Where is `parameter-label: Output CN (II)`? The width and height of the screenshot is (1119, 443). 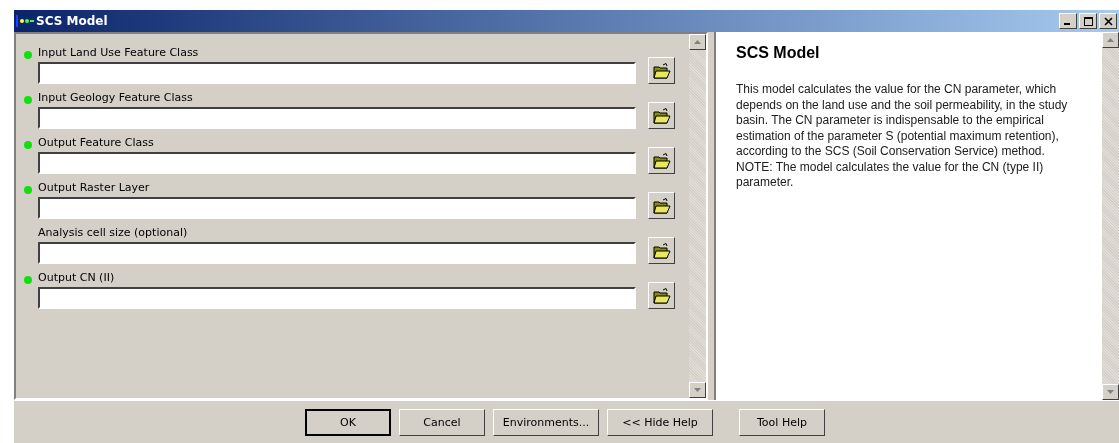 parameter-label: Output CN (II) is located at coordinates (76, 277).